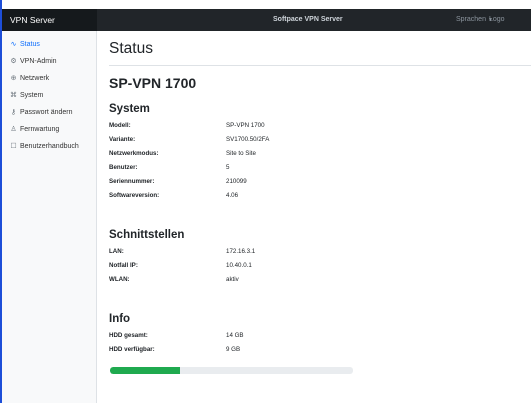  What do you see at coordinates (153, 83) in the screenshot?
I see `device-name: SP-VPN 1700` at bounding box center [153, 83].